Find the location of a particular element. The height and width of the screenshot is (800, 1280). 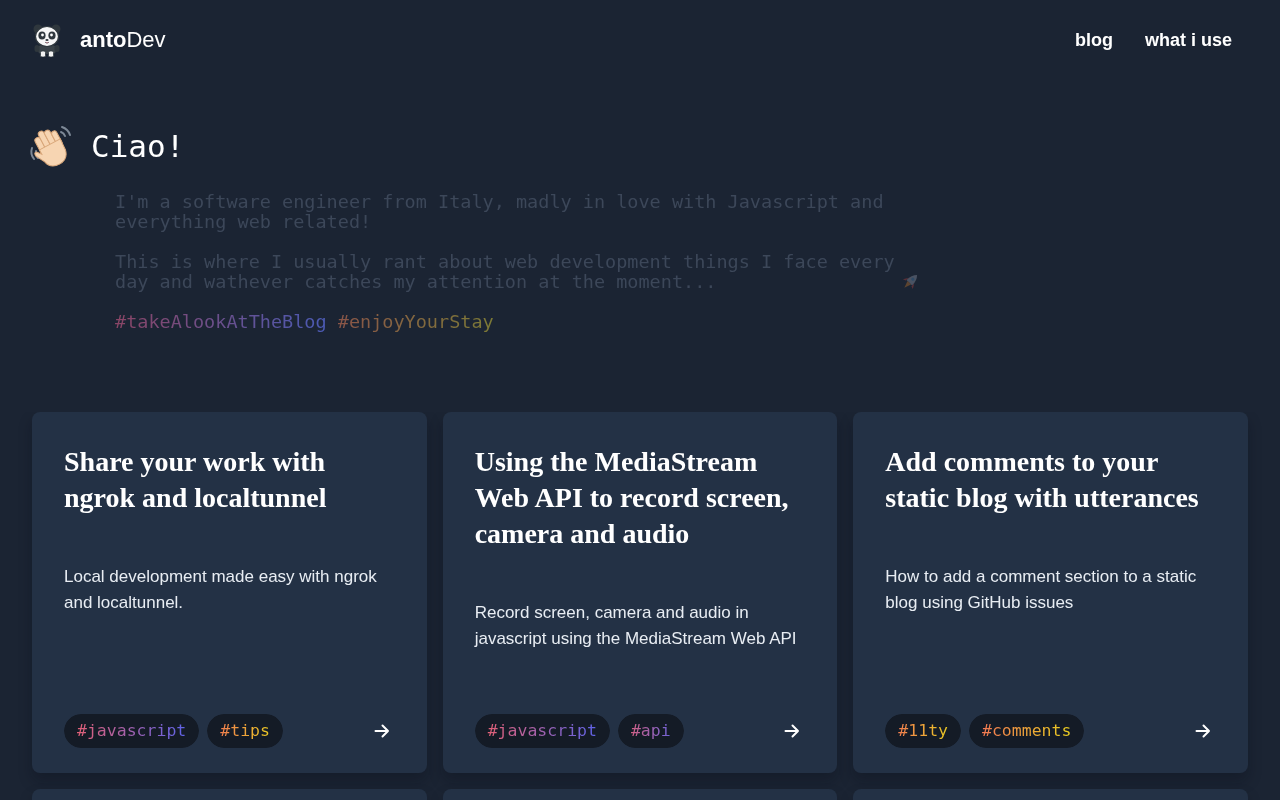

post-title: Share your work with ngrok and localtunnel is located at coordinates (229, 480).